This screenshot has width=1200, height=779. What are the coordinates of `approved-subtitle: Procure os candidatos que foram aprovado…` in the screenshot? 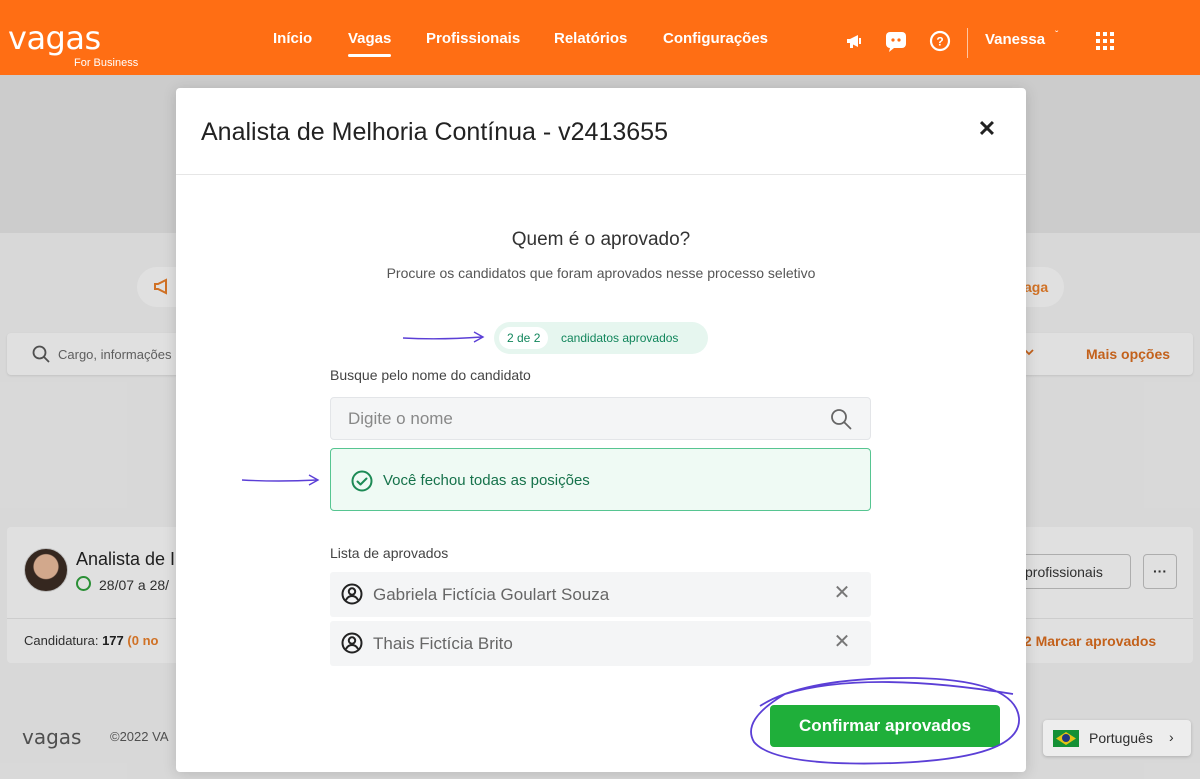 It's located at (601, 273).